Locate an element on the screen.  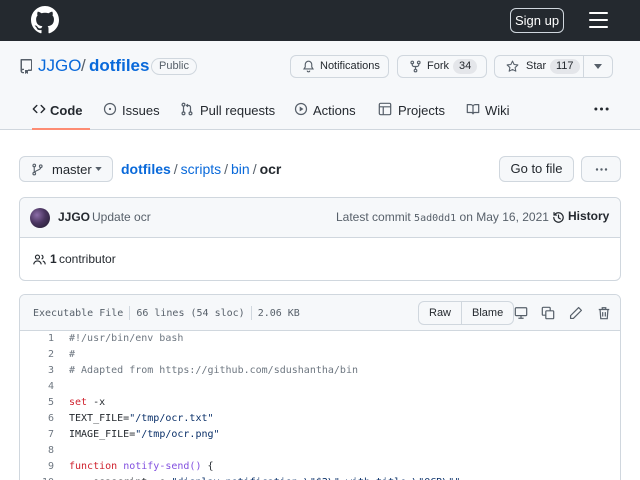
desktop-icon is located at coordinates (521, 313).